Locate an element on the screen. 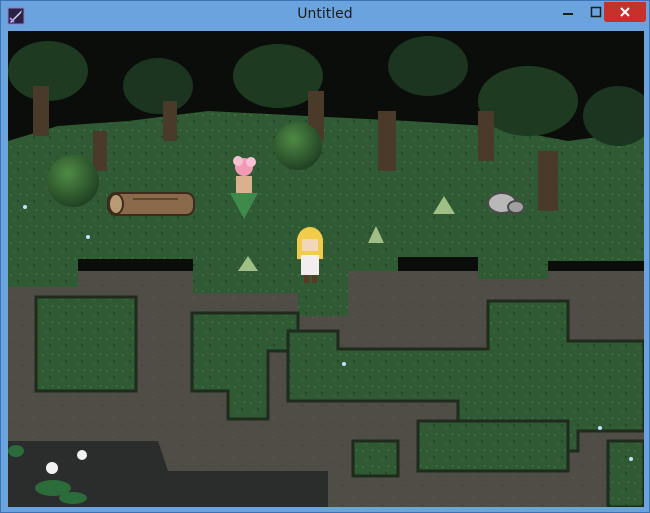 The width and height of the screenshot is (650, 513). window-title: Untitled is located at coordinates (325, 14).